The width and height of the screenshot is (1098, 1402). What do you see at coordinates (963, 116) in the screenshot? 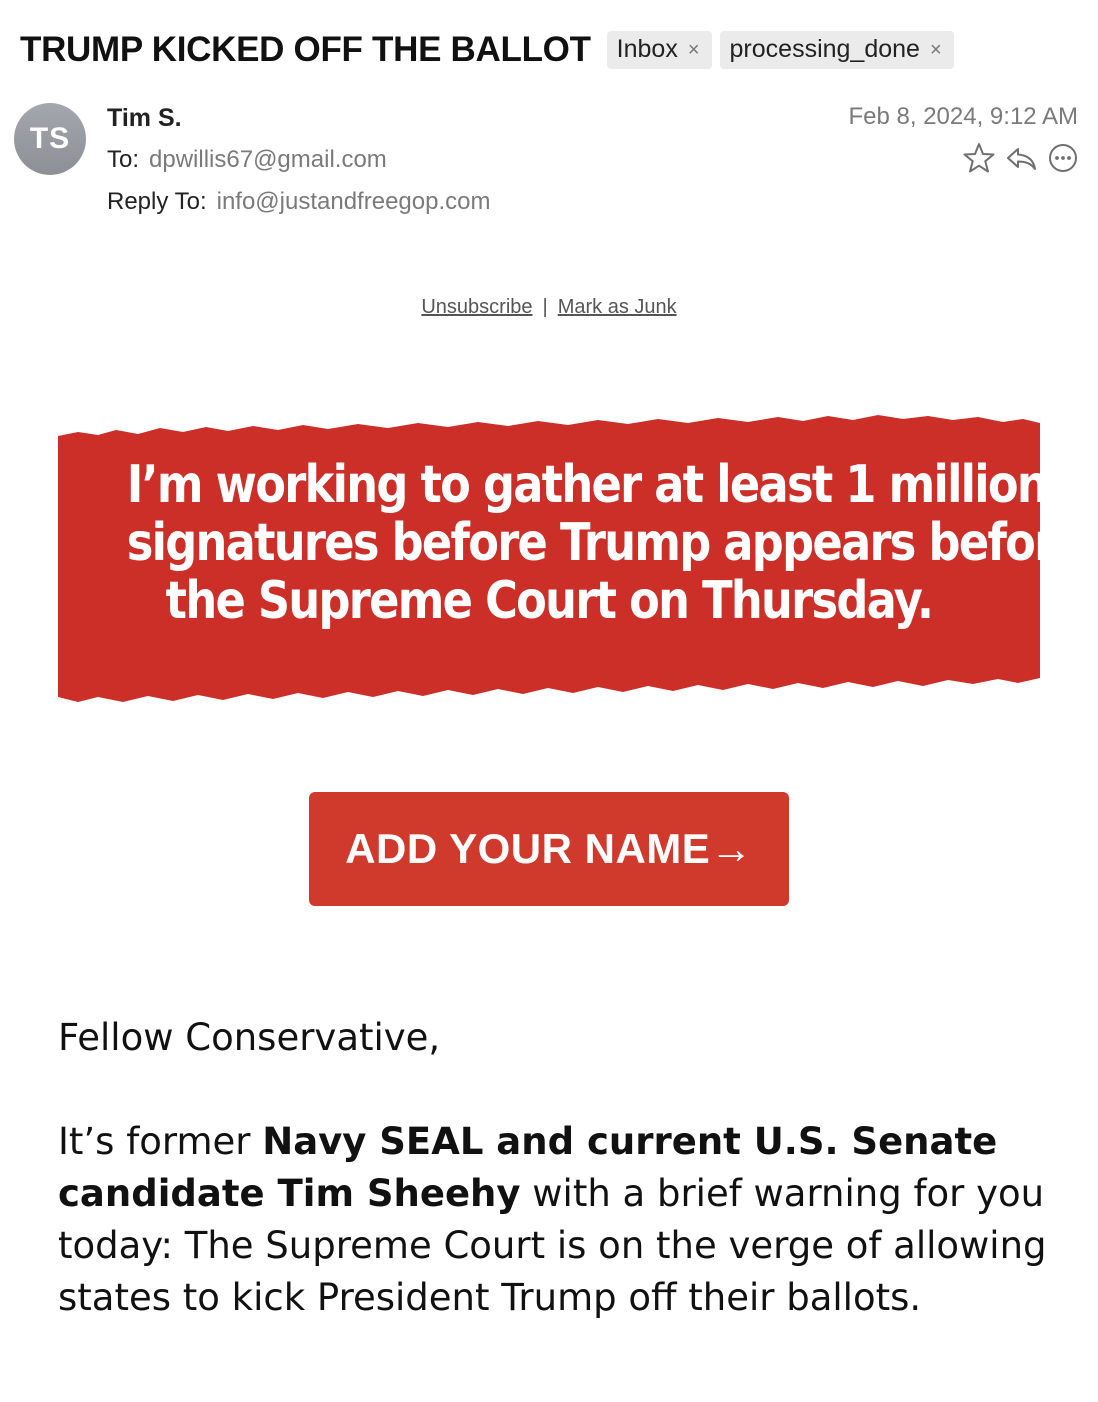
I see `email-date: Feb 8, 2024, 9:12 AM` at bounding box center [963, 116].